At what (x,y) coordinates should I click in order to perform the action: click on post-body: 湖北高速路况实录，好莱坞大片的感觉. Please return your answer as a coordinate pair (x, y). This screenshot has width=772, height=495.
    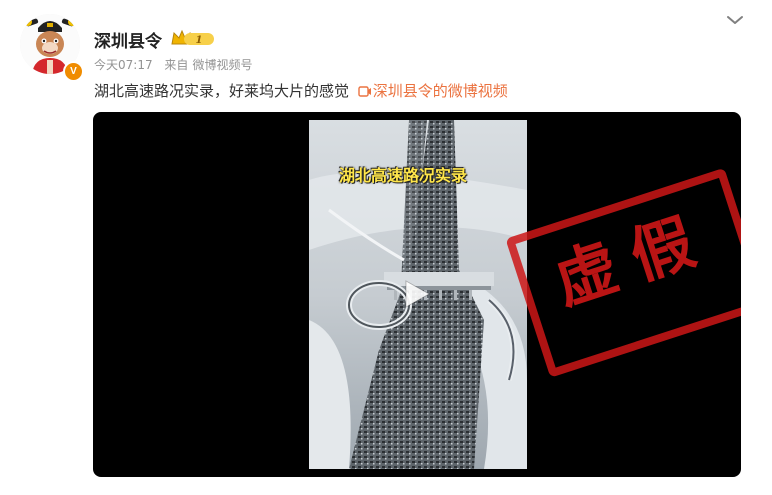
    Looking at the image, I should click on (222, 91).